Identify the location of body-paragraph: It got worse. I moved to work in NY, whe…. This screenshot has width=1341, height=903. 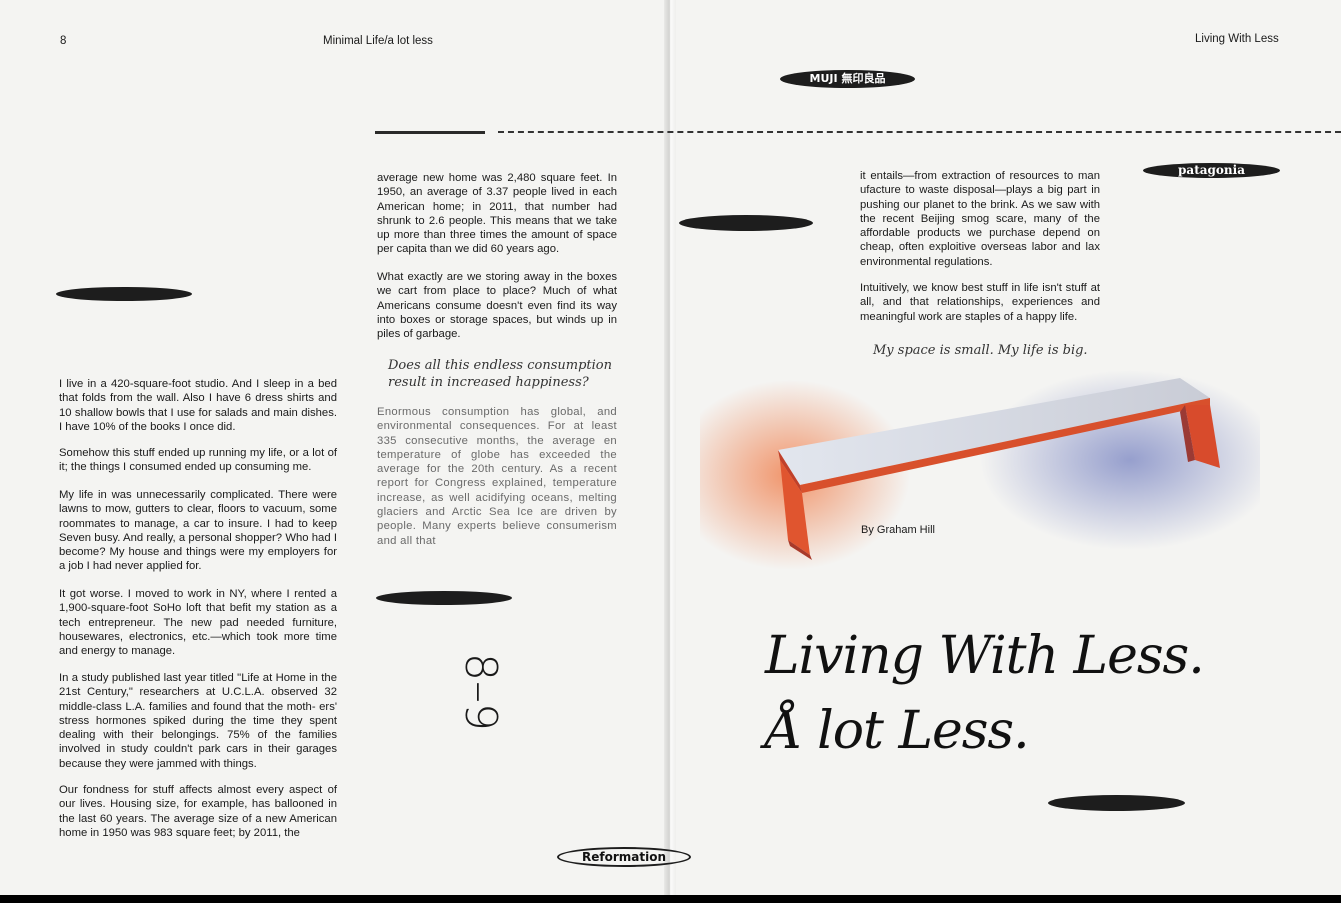
(198, 623).